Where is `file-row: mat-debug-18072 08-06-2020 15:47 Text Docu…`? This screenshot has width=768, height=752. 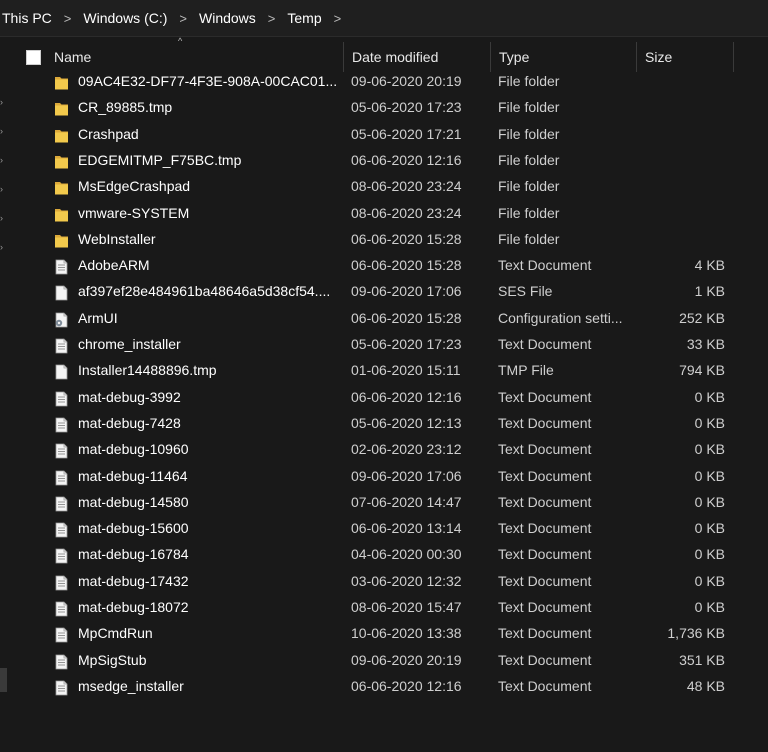
file-row: mat-debug-18072 08-06-2020 15:47 Text Docu… is located at coordinates (384, 607).